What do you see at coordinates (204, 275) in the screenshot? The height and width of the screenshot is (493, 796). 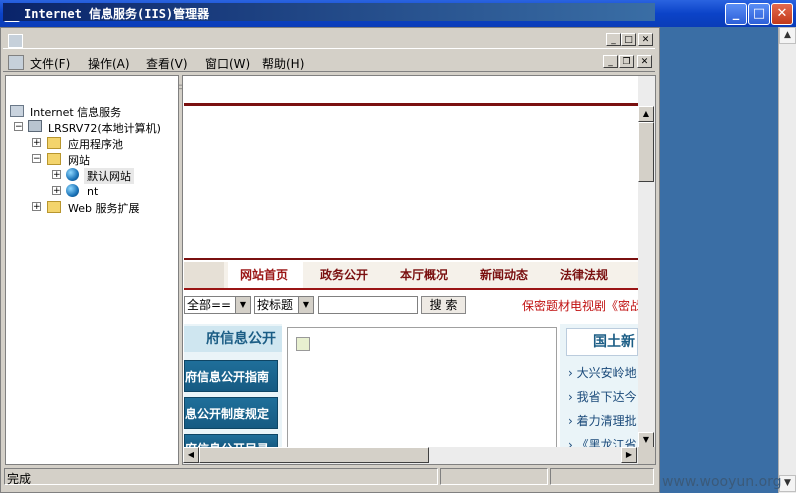 I see `nav-left-block` at bounding box center [204, 275].